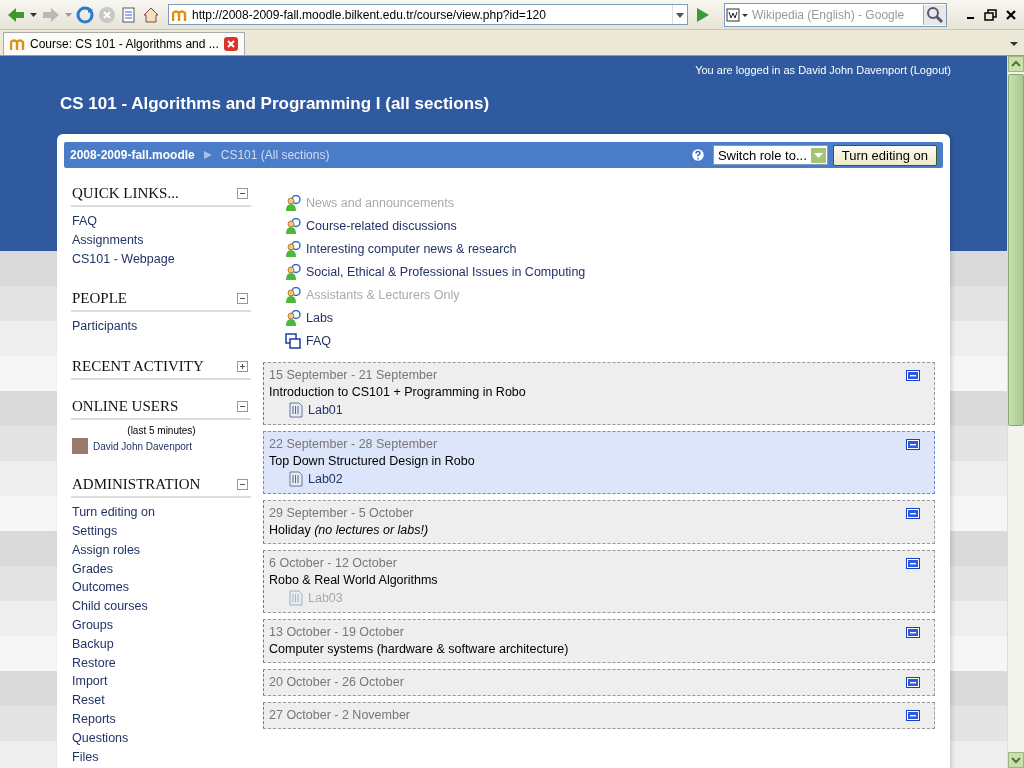 This screenshot has width=1024, height=768. What do you see at coordinates (428, 14) in the screenshot?
I see `address-bar: http://2008-2009-fall.moodle.bilkent.edu.tr/course/view.php?id=120` at bounding box center [428, 14].